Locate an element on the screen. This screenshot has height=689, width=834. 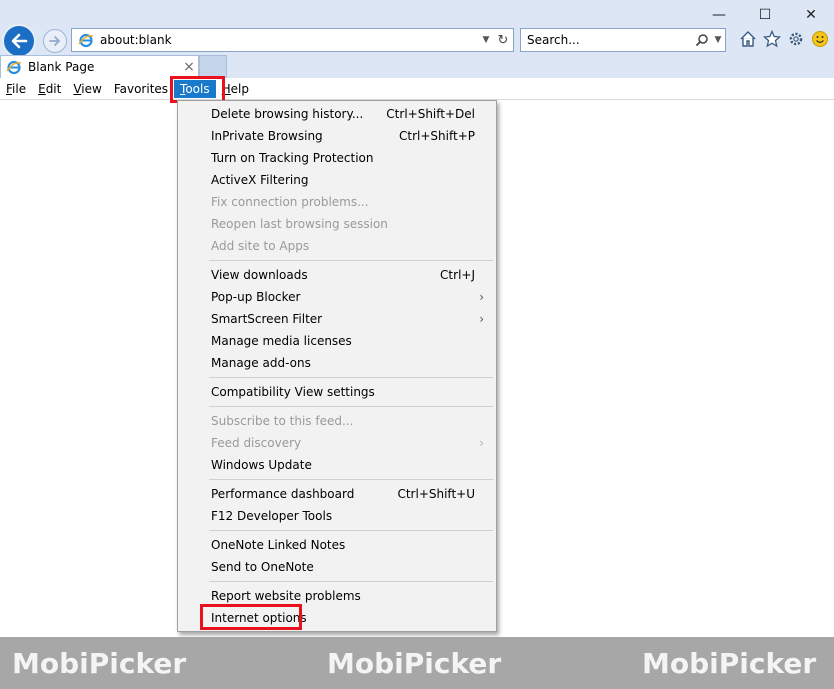
menu-item-performance-dashboard: Performance dashboard Ctrl+Shift+U is located at coordinates (337, 494).